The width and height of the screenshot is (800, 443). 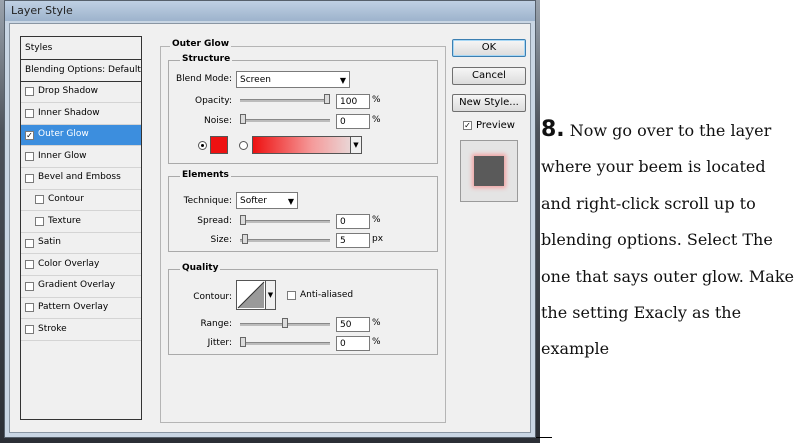 What do you see at coordinates (285, 220) in the screenshot?
I see `spread-slider` at bounding box center [285, 220].